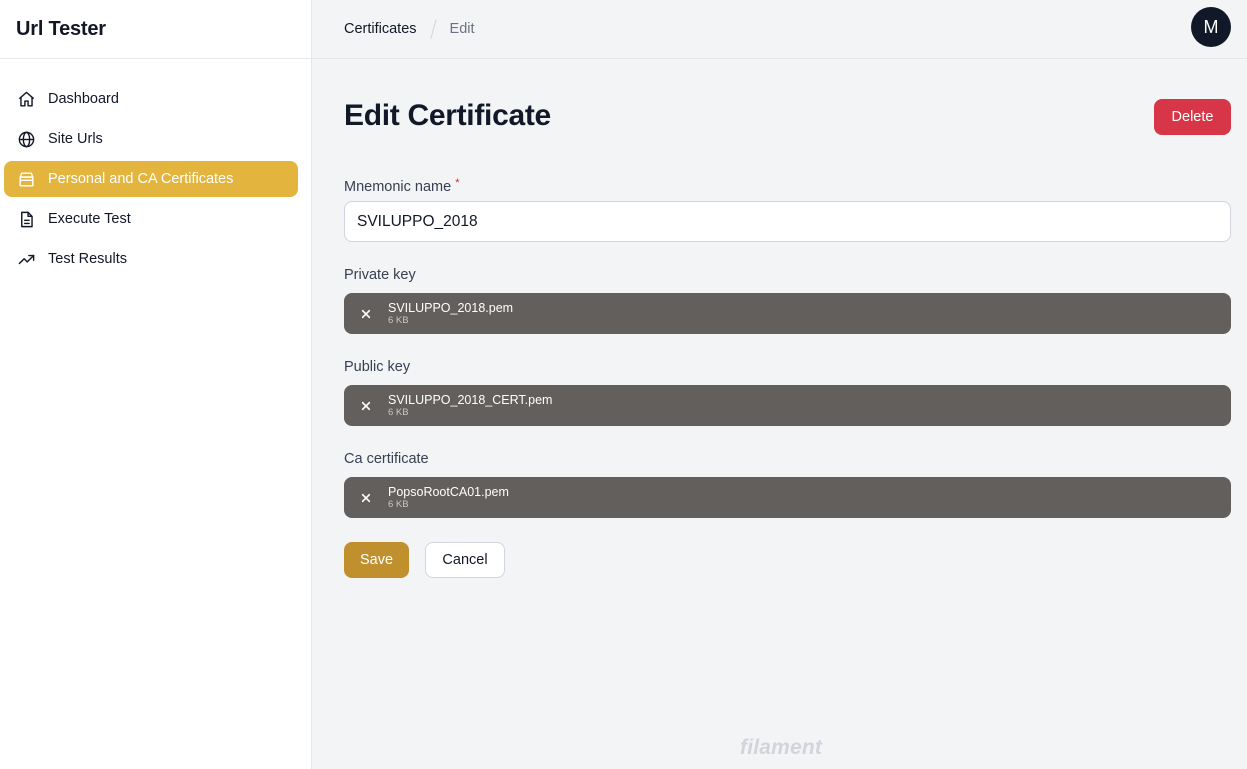  I want to click on filament-logo: filament, so click(781, 747).